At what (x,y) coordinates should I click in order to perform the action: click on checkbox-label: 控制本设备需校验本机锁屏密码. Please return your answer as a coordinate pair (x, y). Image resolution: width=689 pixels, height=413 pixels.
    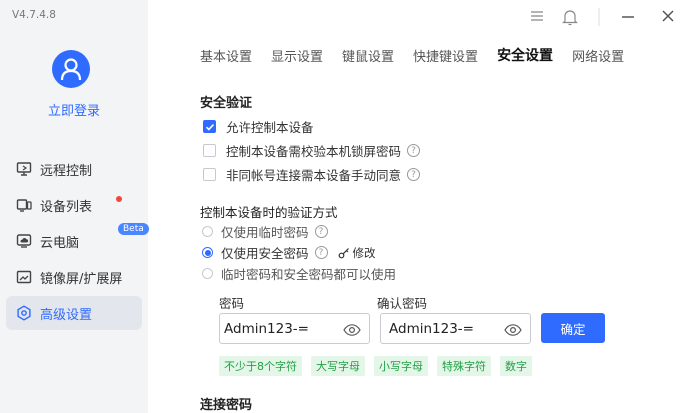
    Looking at the image, I should click on (314, 151).